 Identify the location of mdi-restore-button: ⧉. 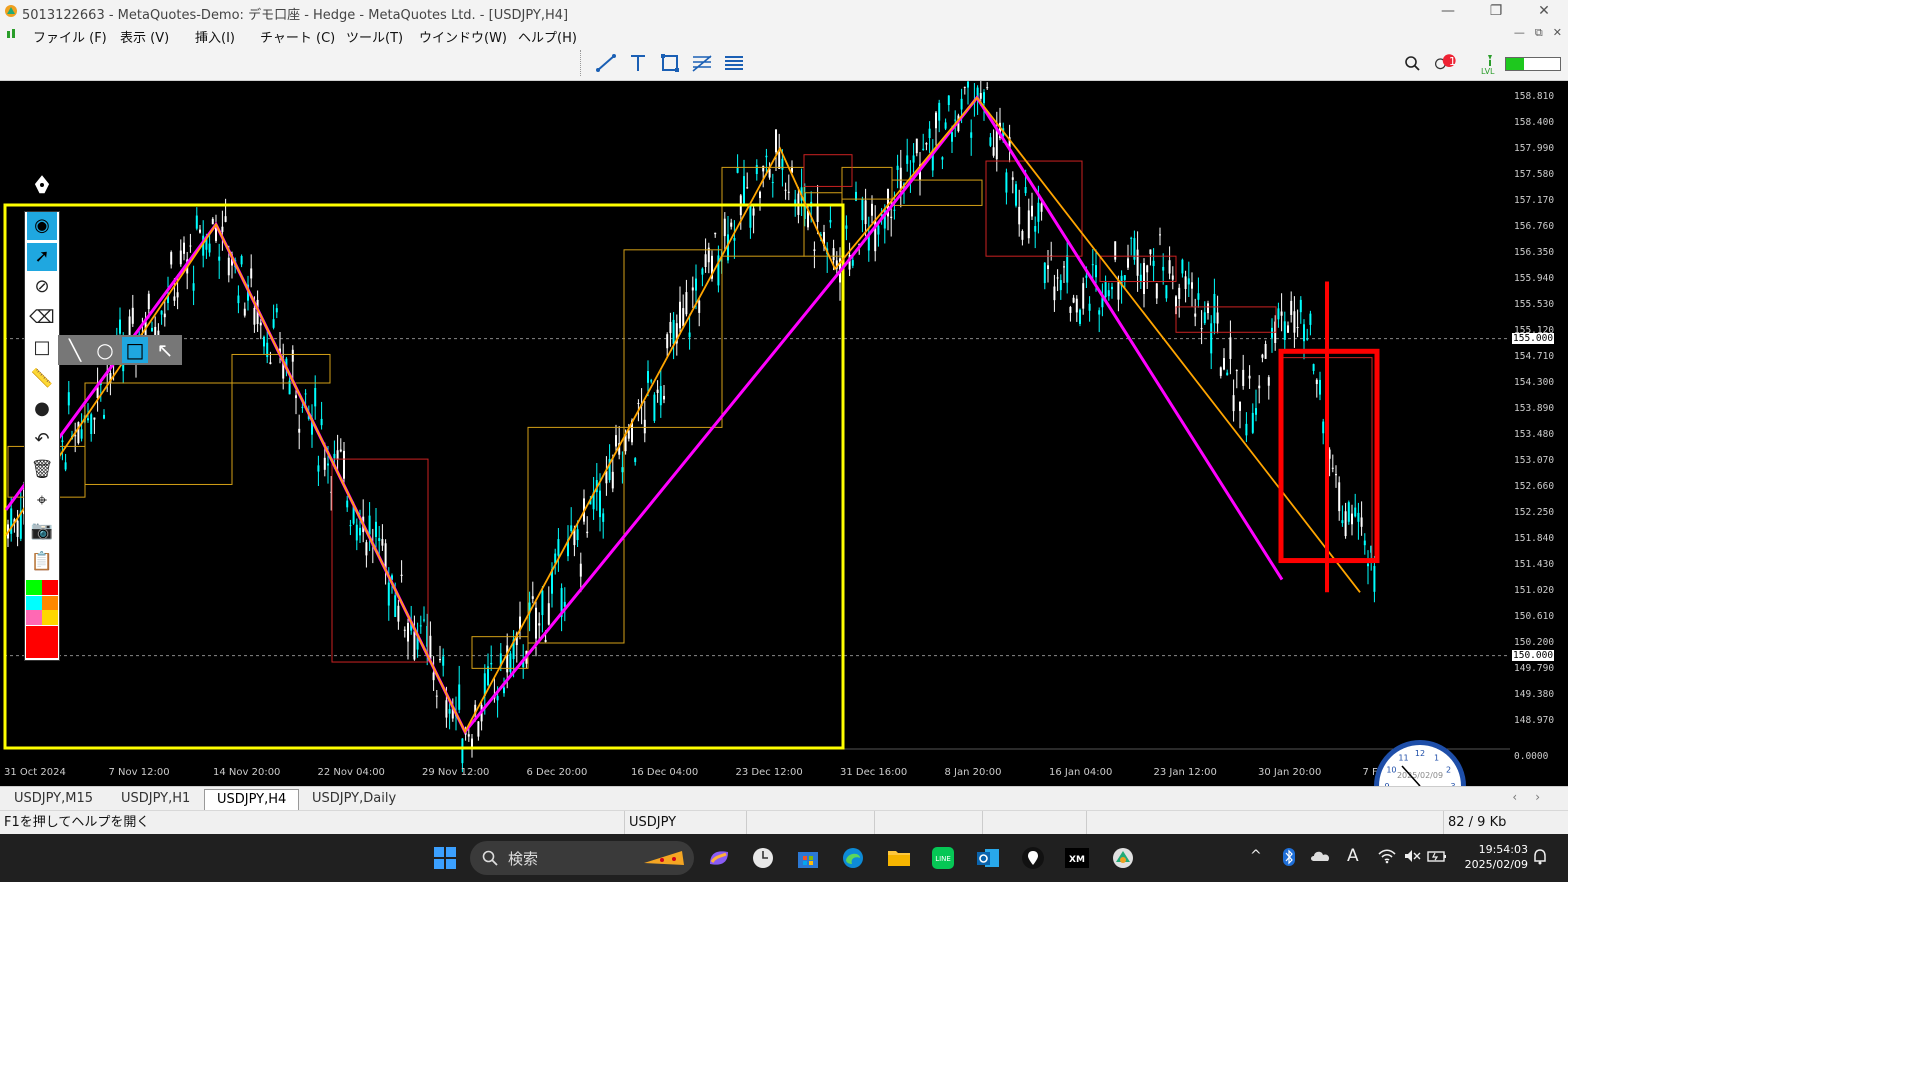
(1539, 33).